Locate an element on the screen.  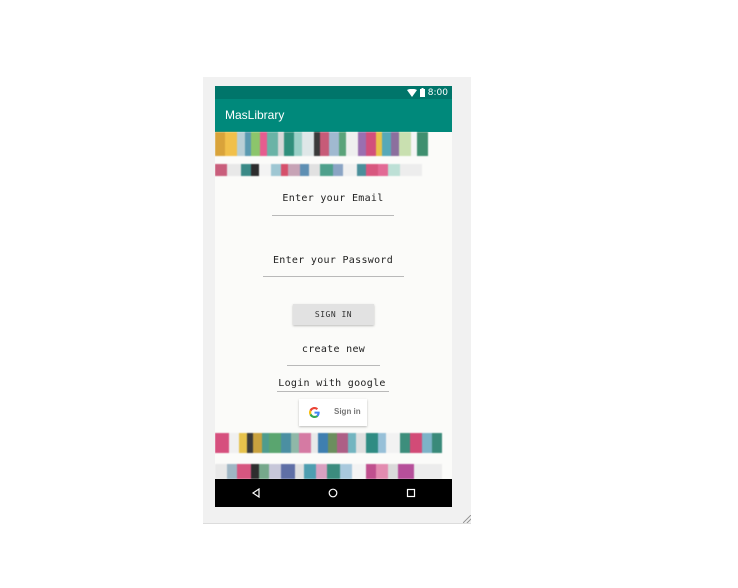
resize-handle is located at coordinates (467, 519).